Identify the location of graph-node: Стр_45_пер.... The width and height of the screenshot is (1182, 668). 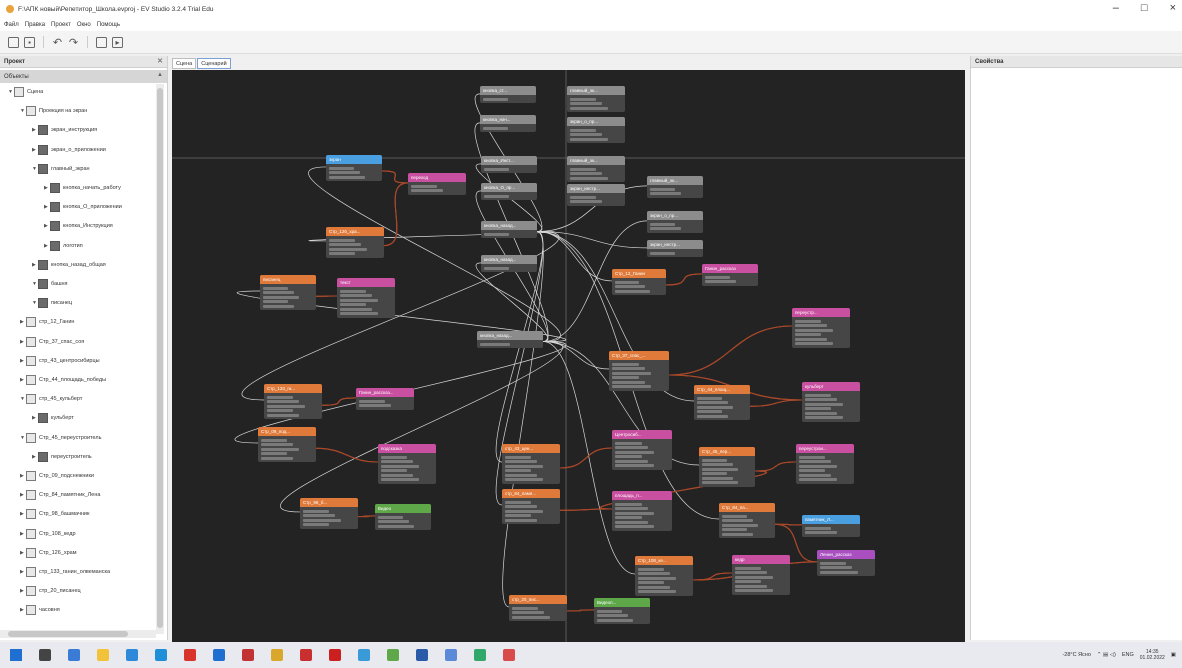
(727, 467).